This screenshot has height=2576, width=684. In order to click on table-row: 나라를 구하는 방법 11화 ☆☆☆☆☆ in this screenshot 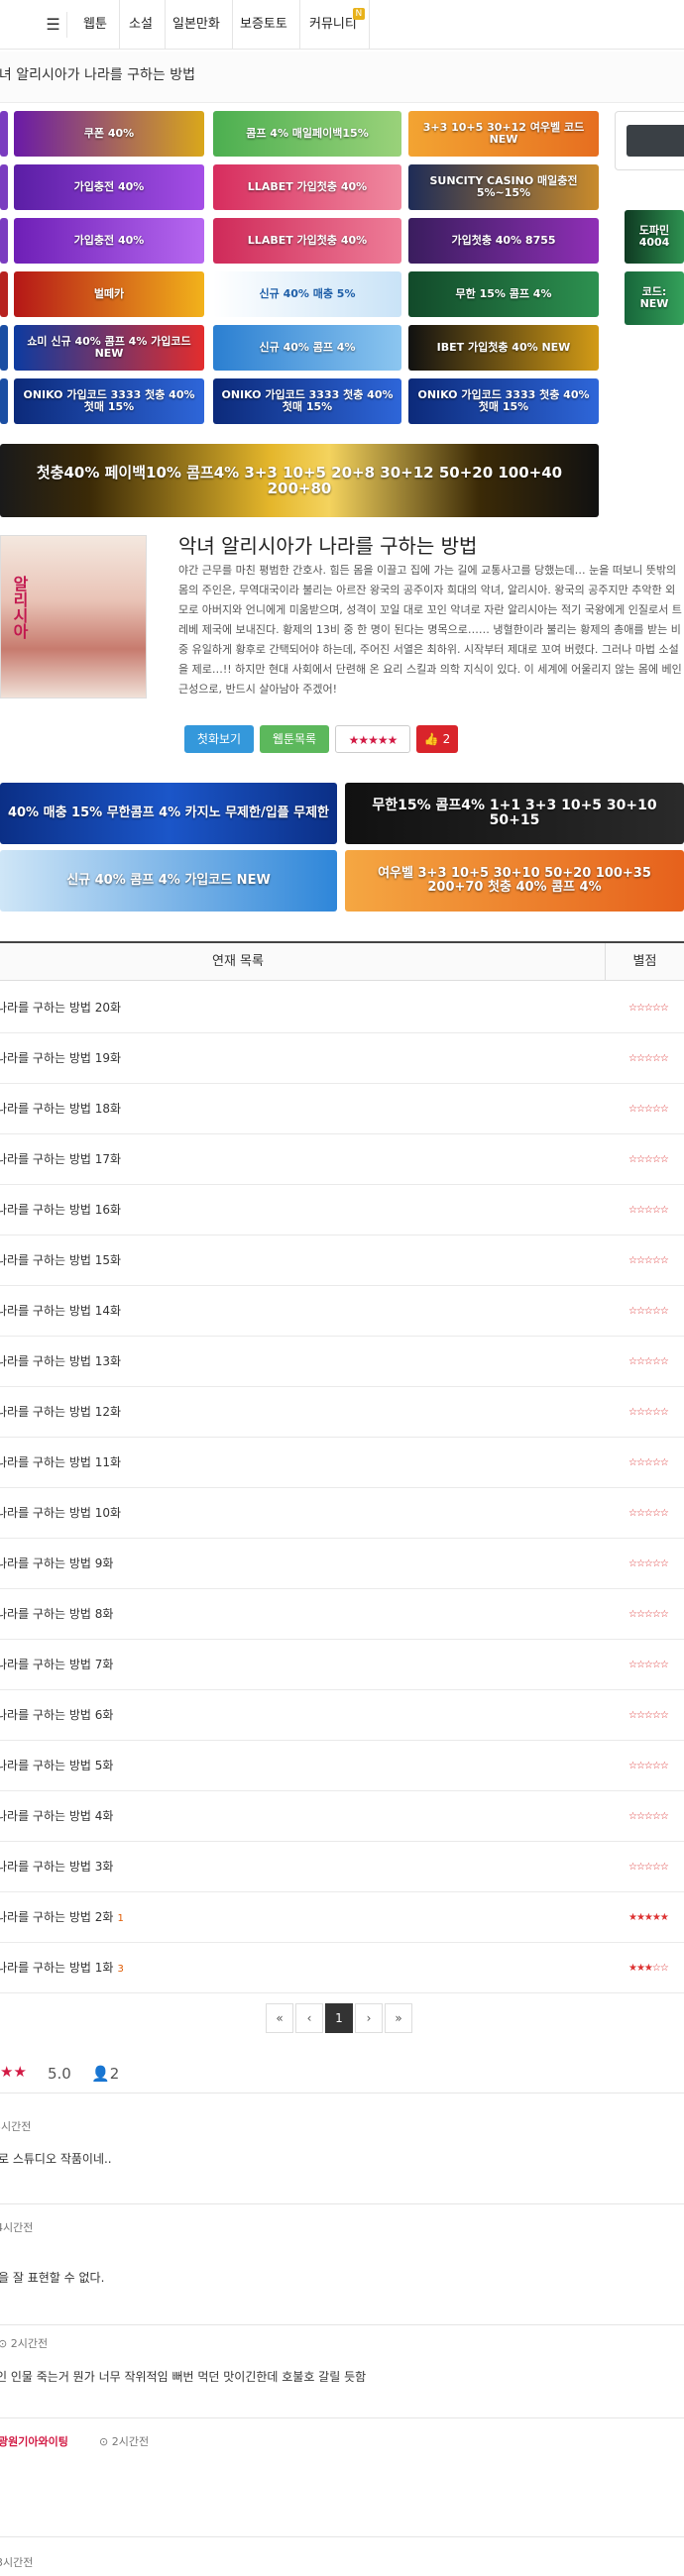, I will do `click(342, 1463)`.